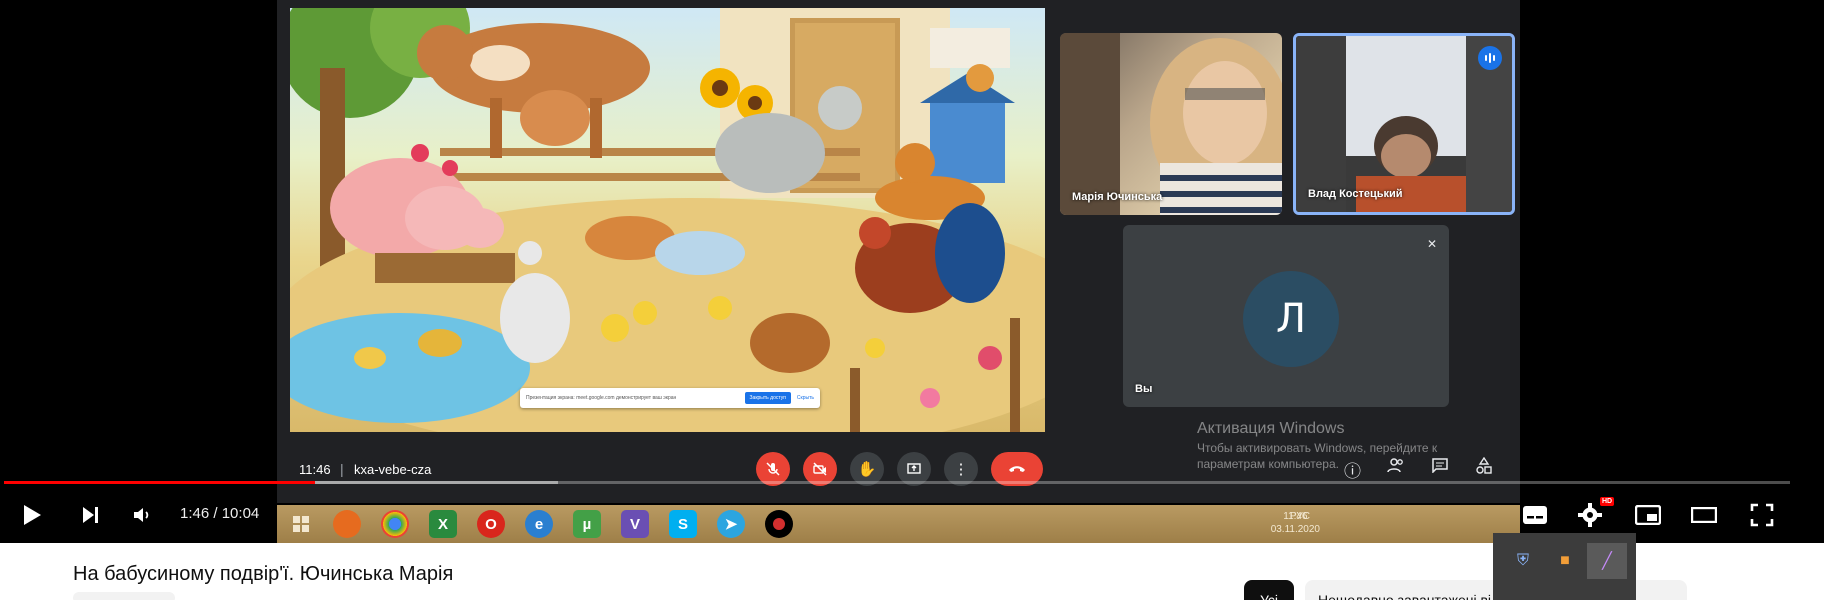 Image resolution: width=1824 pixels, height=600 pixels. I want to click on watermark-title: Активация Windows, so click(1271, 428).